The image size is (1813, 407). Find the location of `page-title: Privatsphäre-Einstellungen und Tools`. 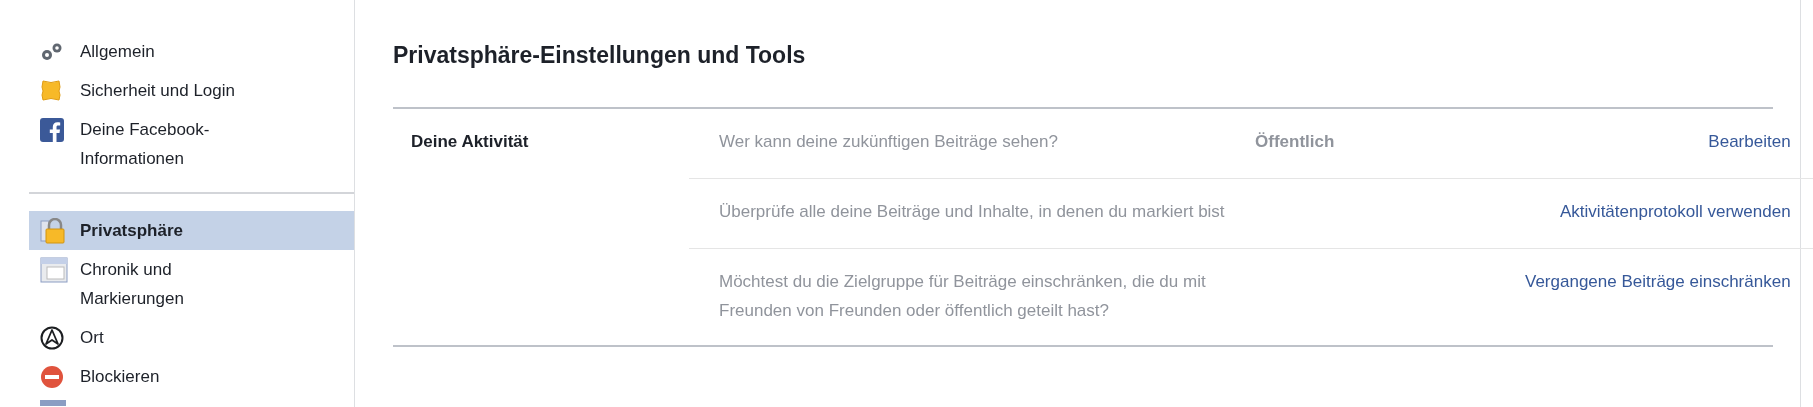

page-title: Privatsphäre-Einstellungen und Tools is located at coordinates (600, 55).